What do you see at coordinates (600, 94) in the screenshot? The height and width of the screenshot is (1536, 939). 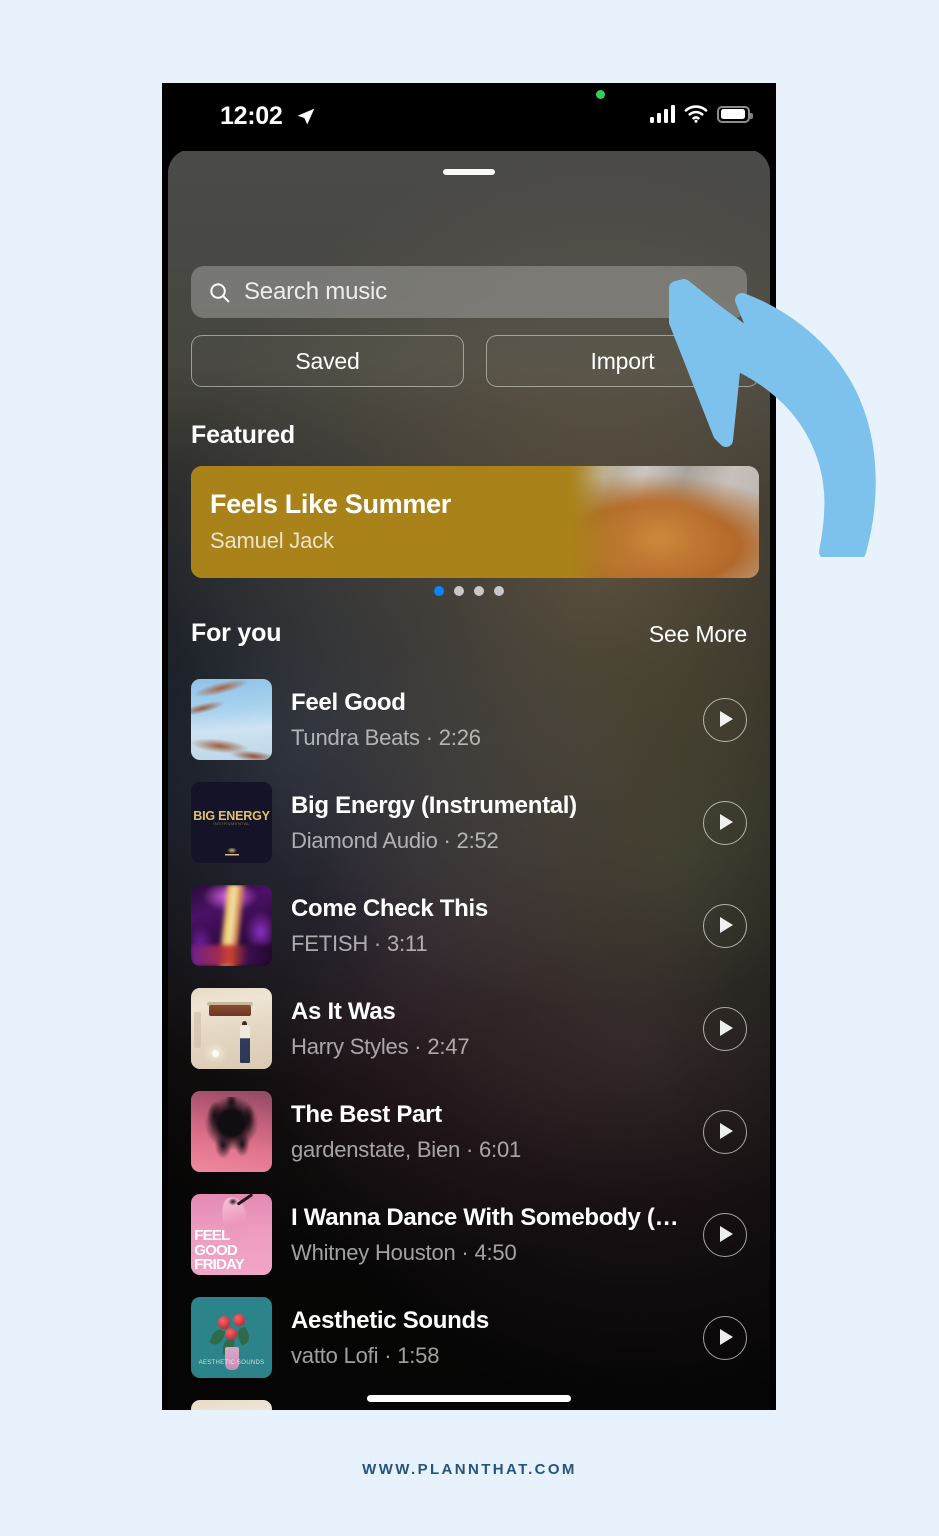 I see `green-dot-icon` at bounding box center [600, 94].